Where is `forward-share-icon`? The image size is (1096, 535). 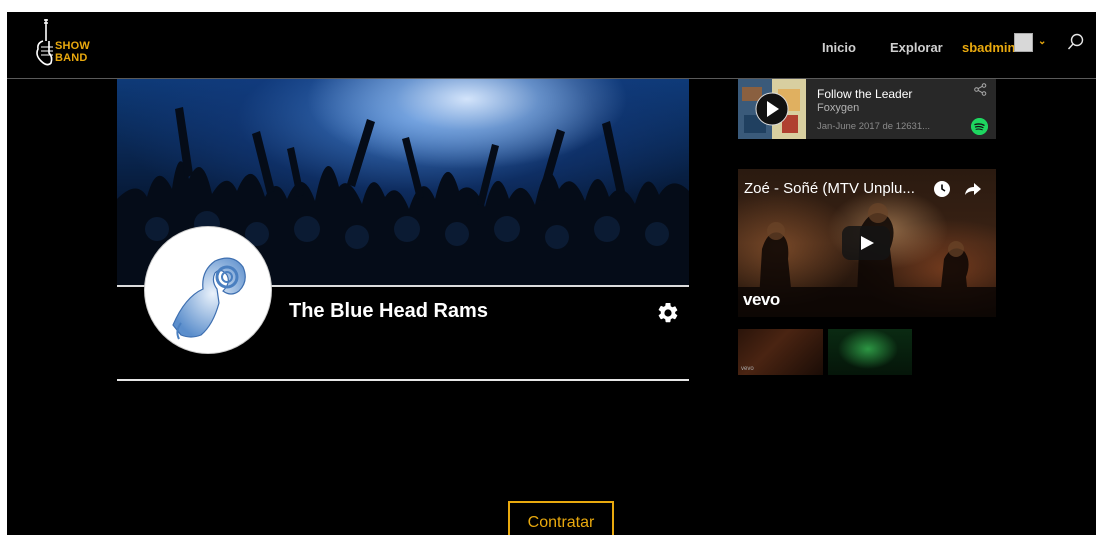
forward-share-icon is located at coordinates (973, 189).